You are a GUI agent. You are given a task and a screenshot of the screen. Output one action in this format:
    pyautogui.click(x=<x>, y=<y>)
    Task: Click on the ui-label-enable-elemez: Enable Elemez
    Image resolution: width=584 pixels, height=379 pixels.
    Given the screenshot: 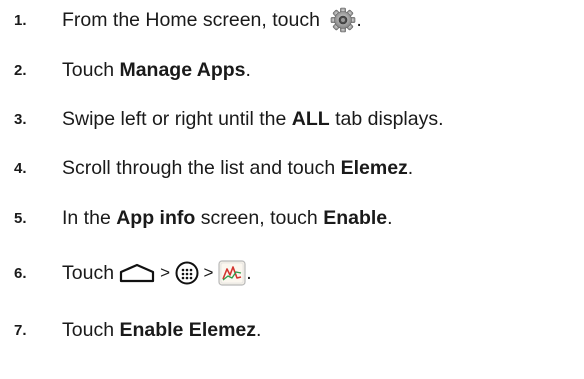 What is the action you would take?
    pyautogui.click(x=188, y=329)
    